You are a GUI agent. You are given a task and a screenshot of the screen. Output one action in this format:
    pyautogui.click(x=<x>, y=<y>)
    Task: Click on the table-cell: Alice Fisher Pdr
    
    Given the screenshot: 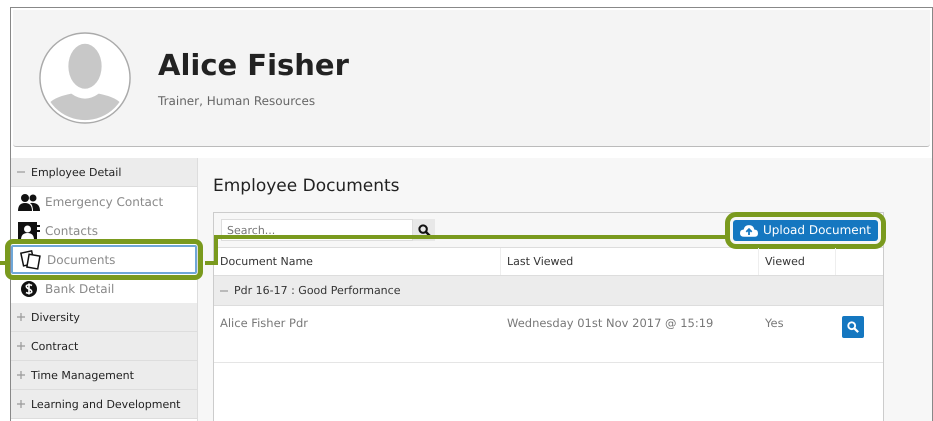 What is the action you would take?
    pyautogui.click(x=264, y=323)
    